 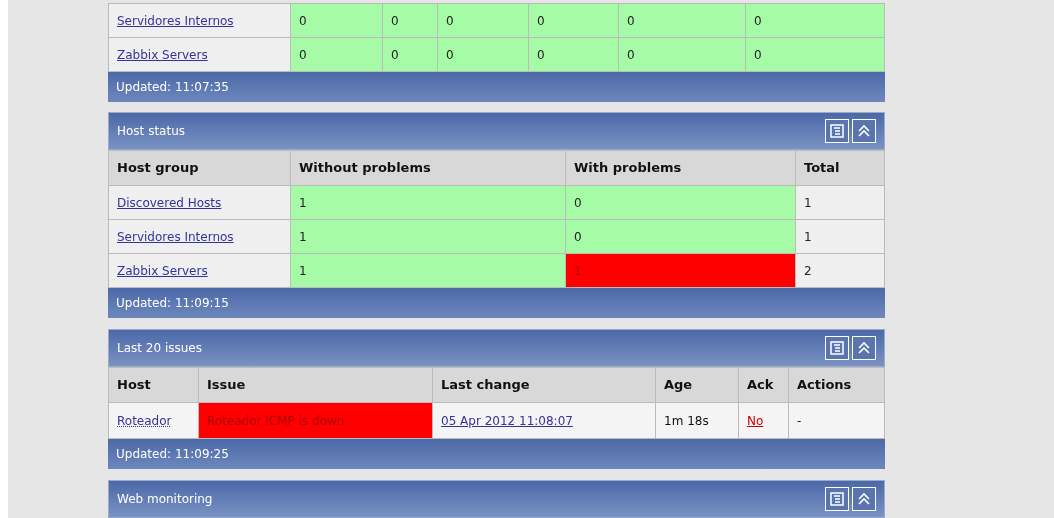 I want to click on column-header: Issue, so click(x=315, y=385).